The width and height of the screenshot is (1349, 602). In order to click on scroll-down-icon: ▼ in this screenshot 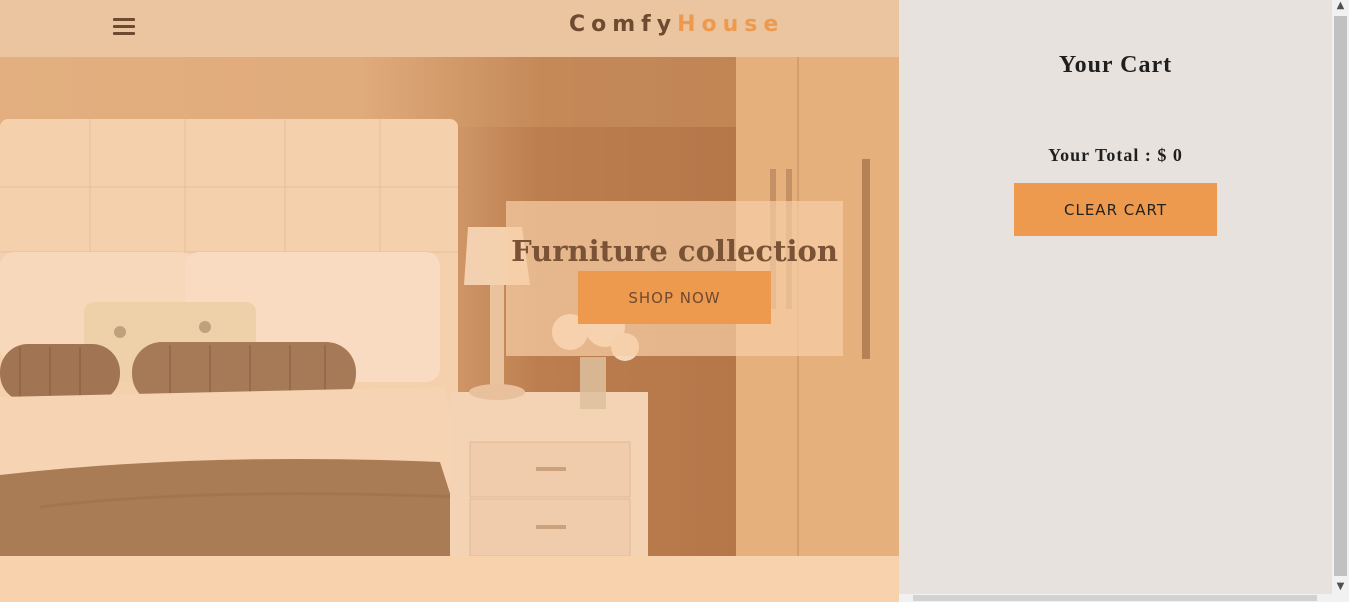, I will do `click(1340, 586)`.